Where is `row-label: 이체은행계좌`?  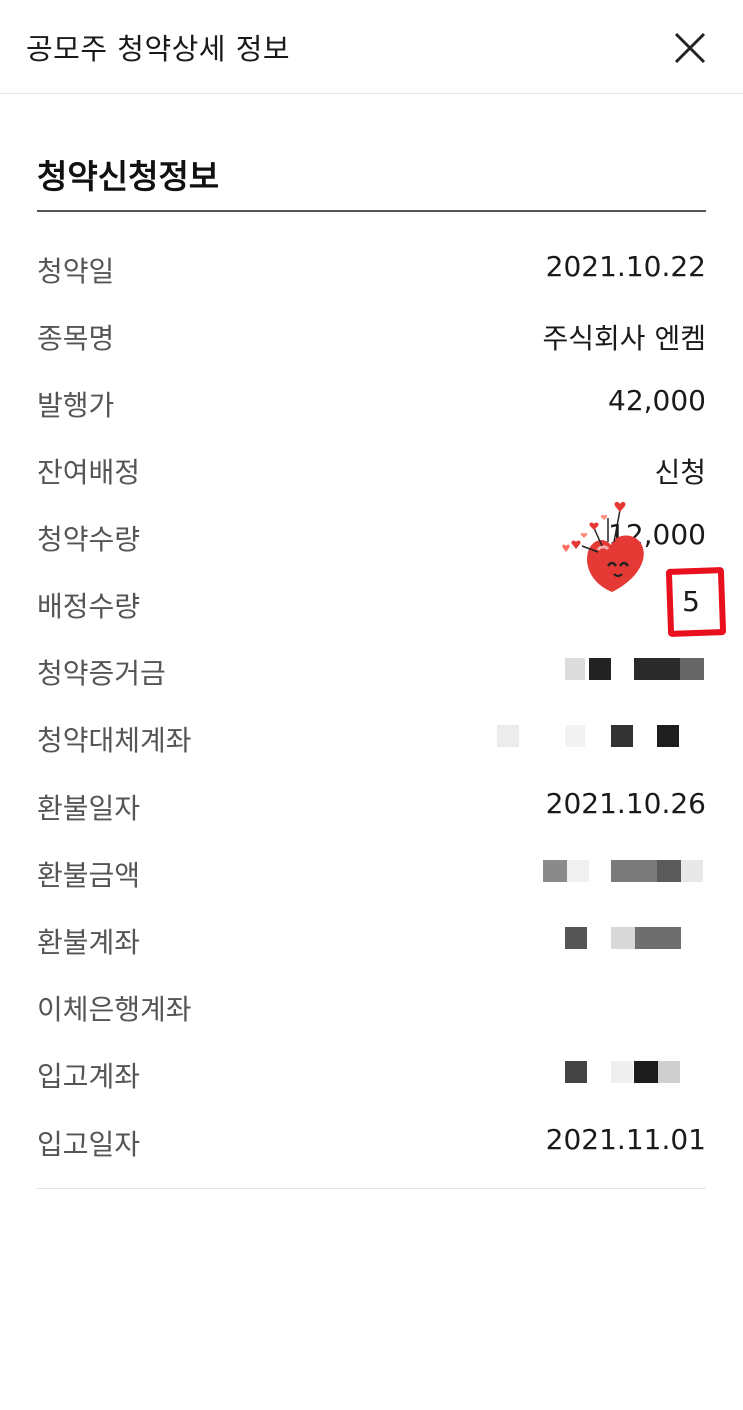
row-label: 이체은행계좌 is located at coordinates (114, 1009).